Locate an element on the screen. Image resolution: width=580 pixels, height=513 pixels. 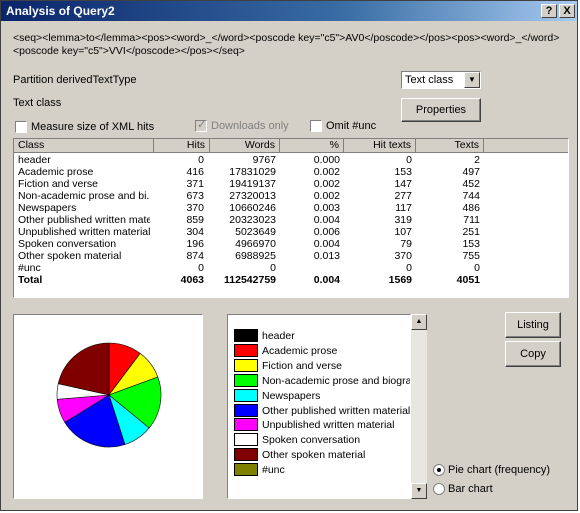
cell-percent: 0.000 is located at coordinates (326, 160).